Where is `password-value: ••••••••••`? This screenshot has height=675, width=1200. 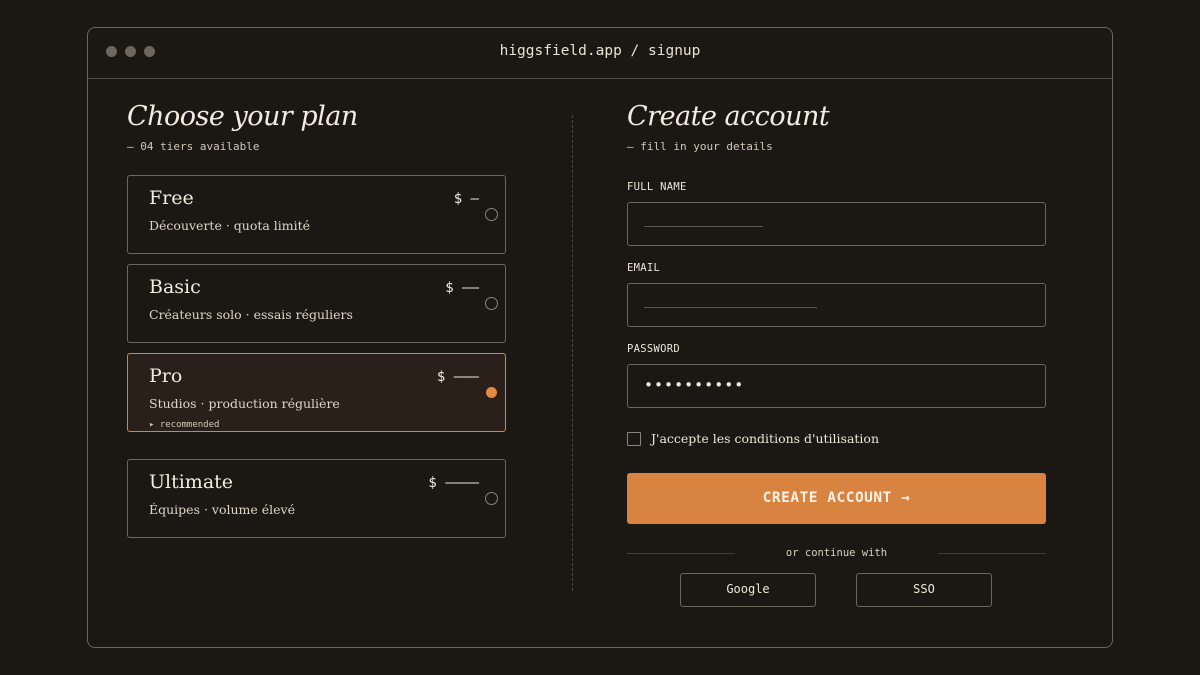 password-value: •••••••••• is located at coordinates (694, 385).